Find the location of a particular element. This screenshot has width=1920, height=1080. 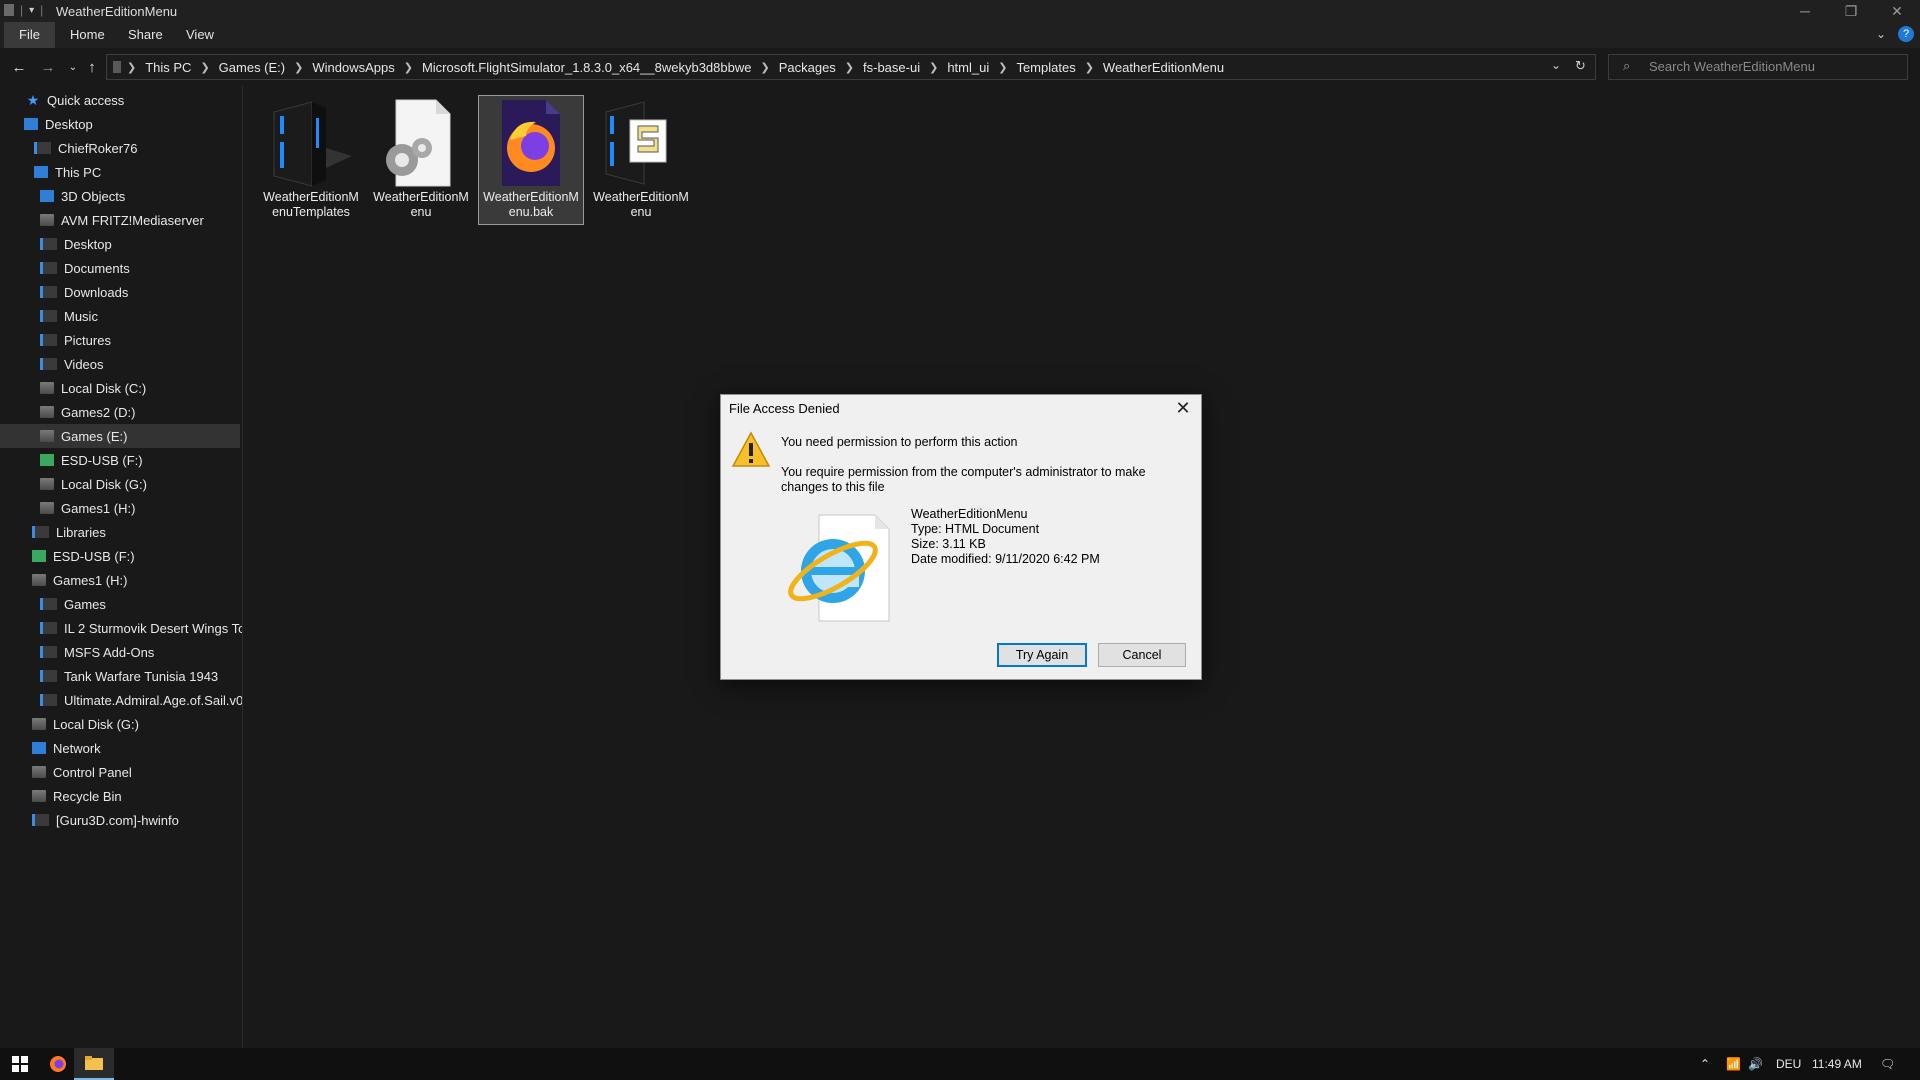

volume-icon: 🔊 is located at coordinates (1755, 1064).